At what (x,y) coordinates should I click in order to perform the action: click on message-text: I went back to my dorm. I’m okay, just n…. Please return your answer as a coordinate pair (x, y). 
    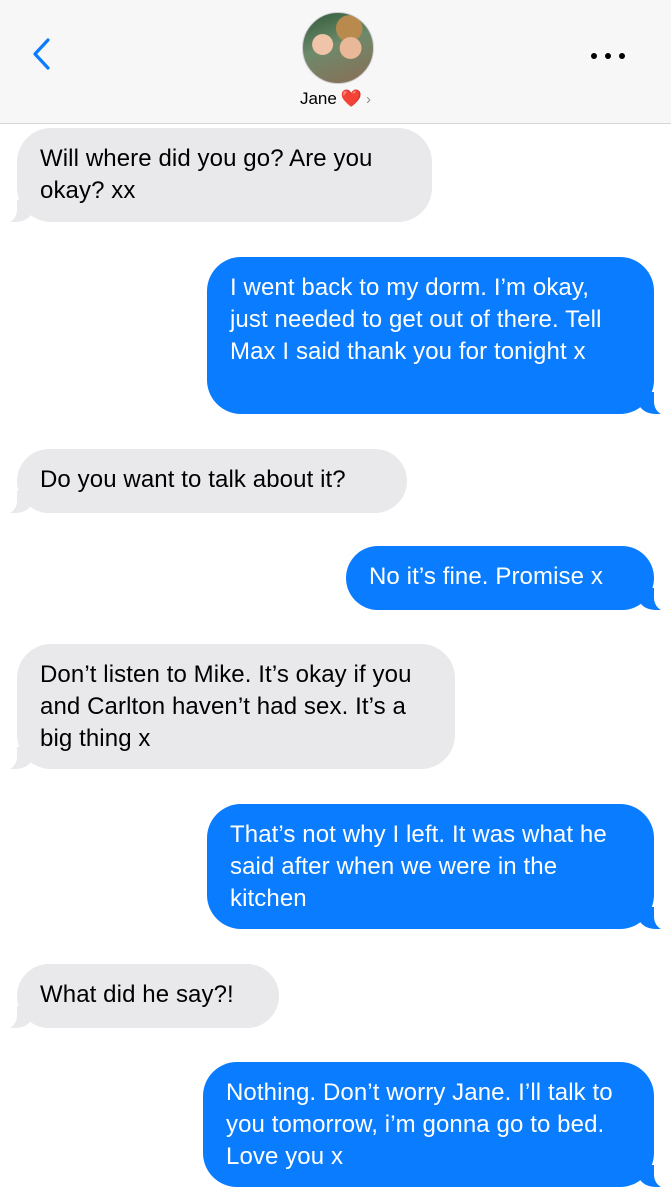
    Looking at the image, I should click on (416, 319).